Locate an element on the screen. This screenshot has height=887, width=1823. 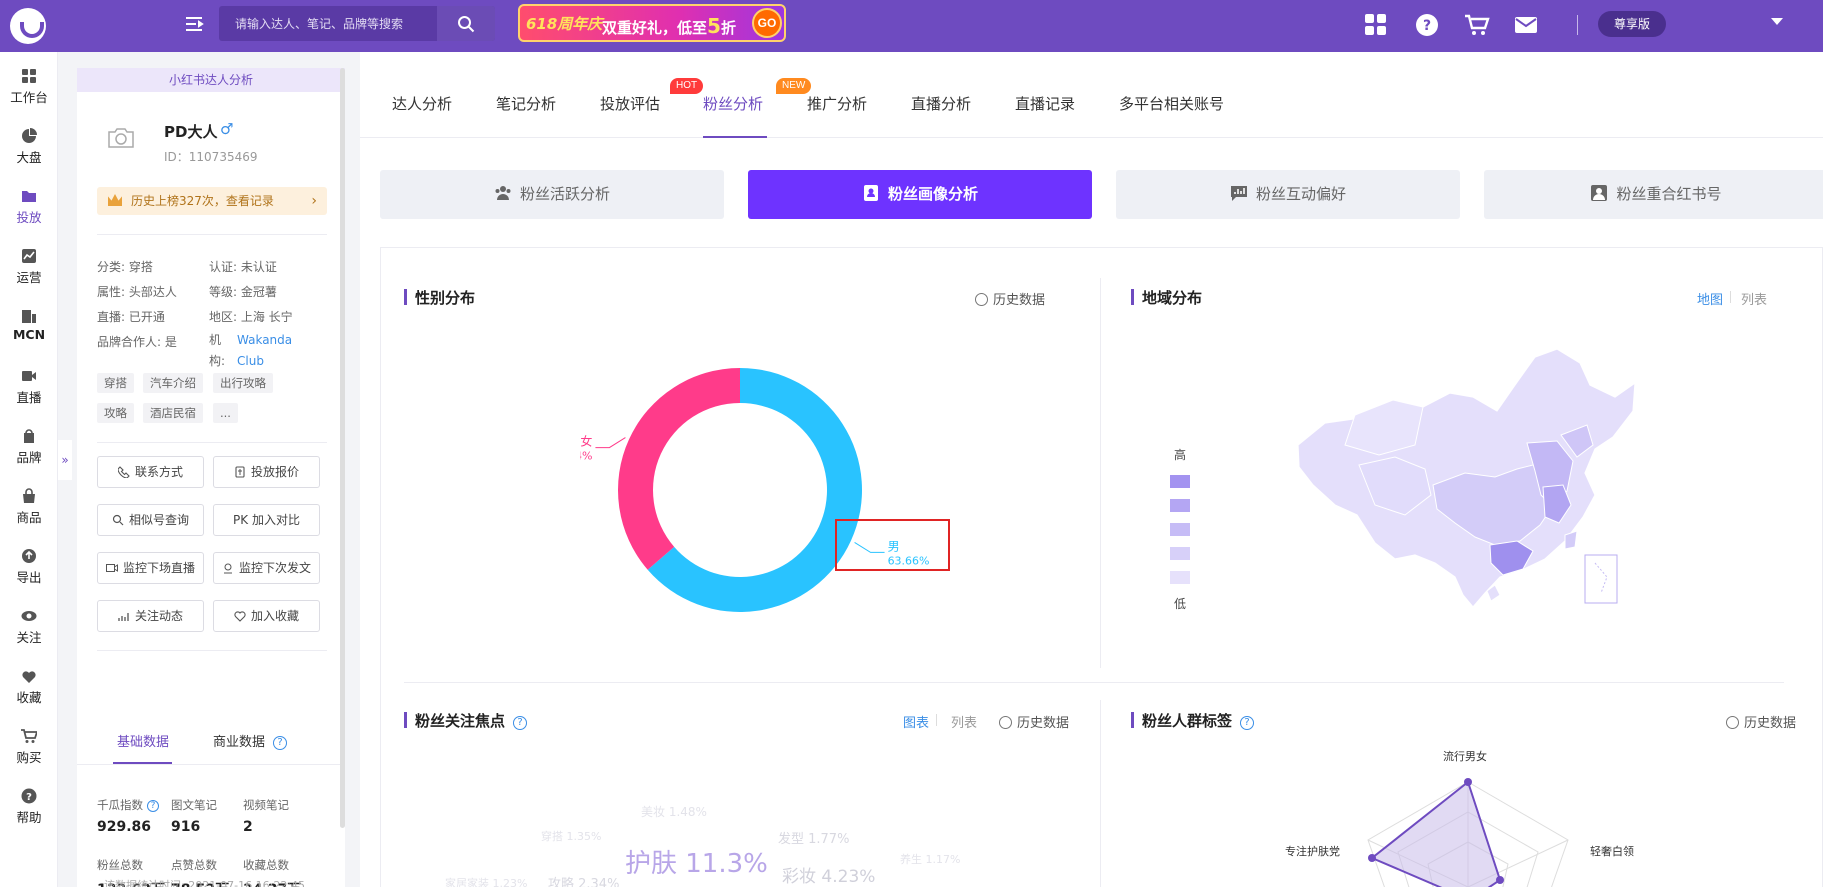
tags-history-link: 历史数据 is located at coordinates (1761, 721).